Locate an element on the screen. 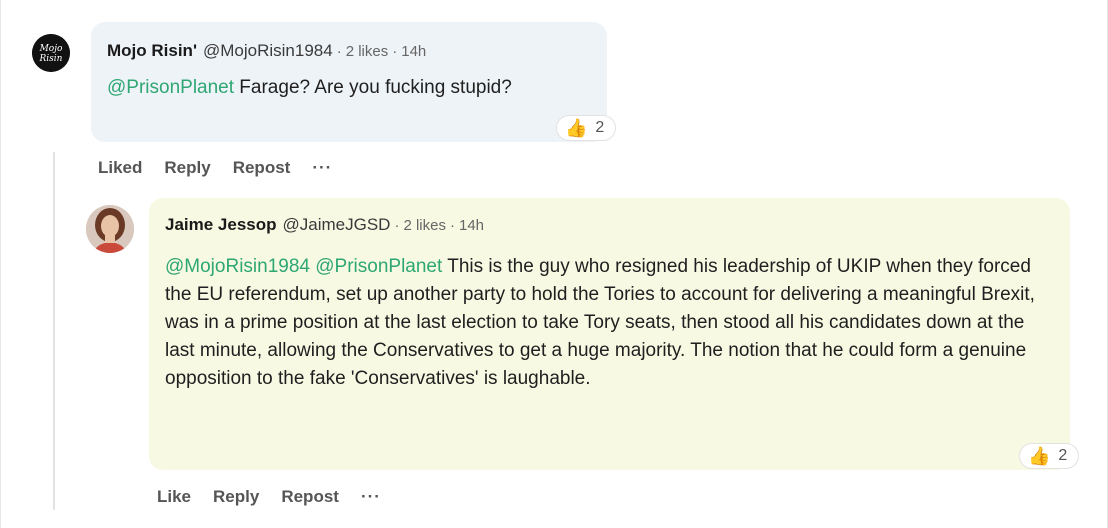 The height and width of the screenshot is (528, 1108). mention-link: @MojoRisin1984 is located at coordinates (237, 266).